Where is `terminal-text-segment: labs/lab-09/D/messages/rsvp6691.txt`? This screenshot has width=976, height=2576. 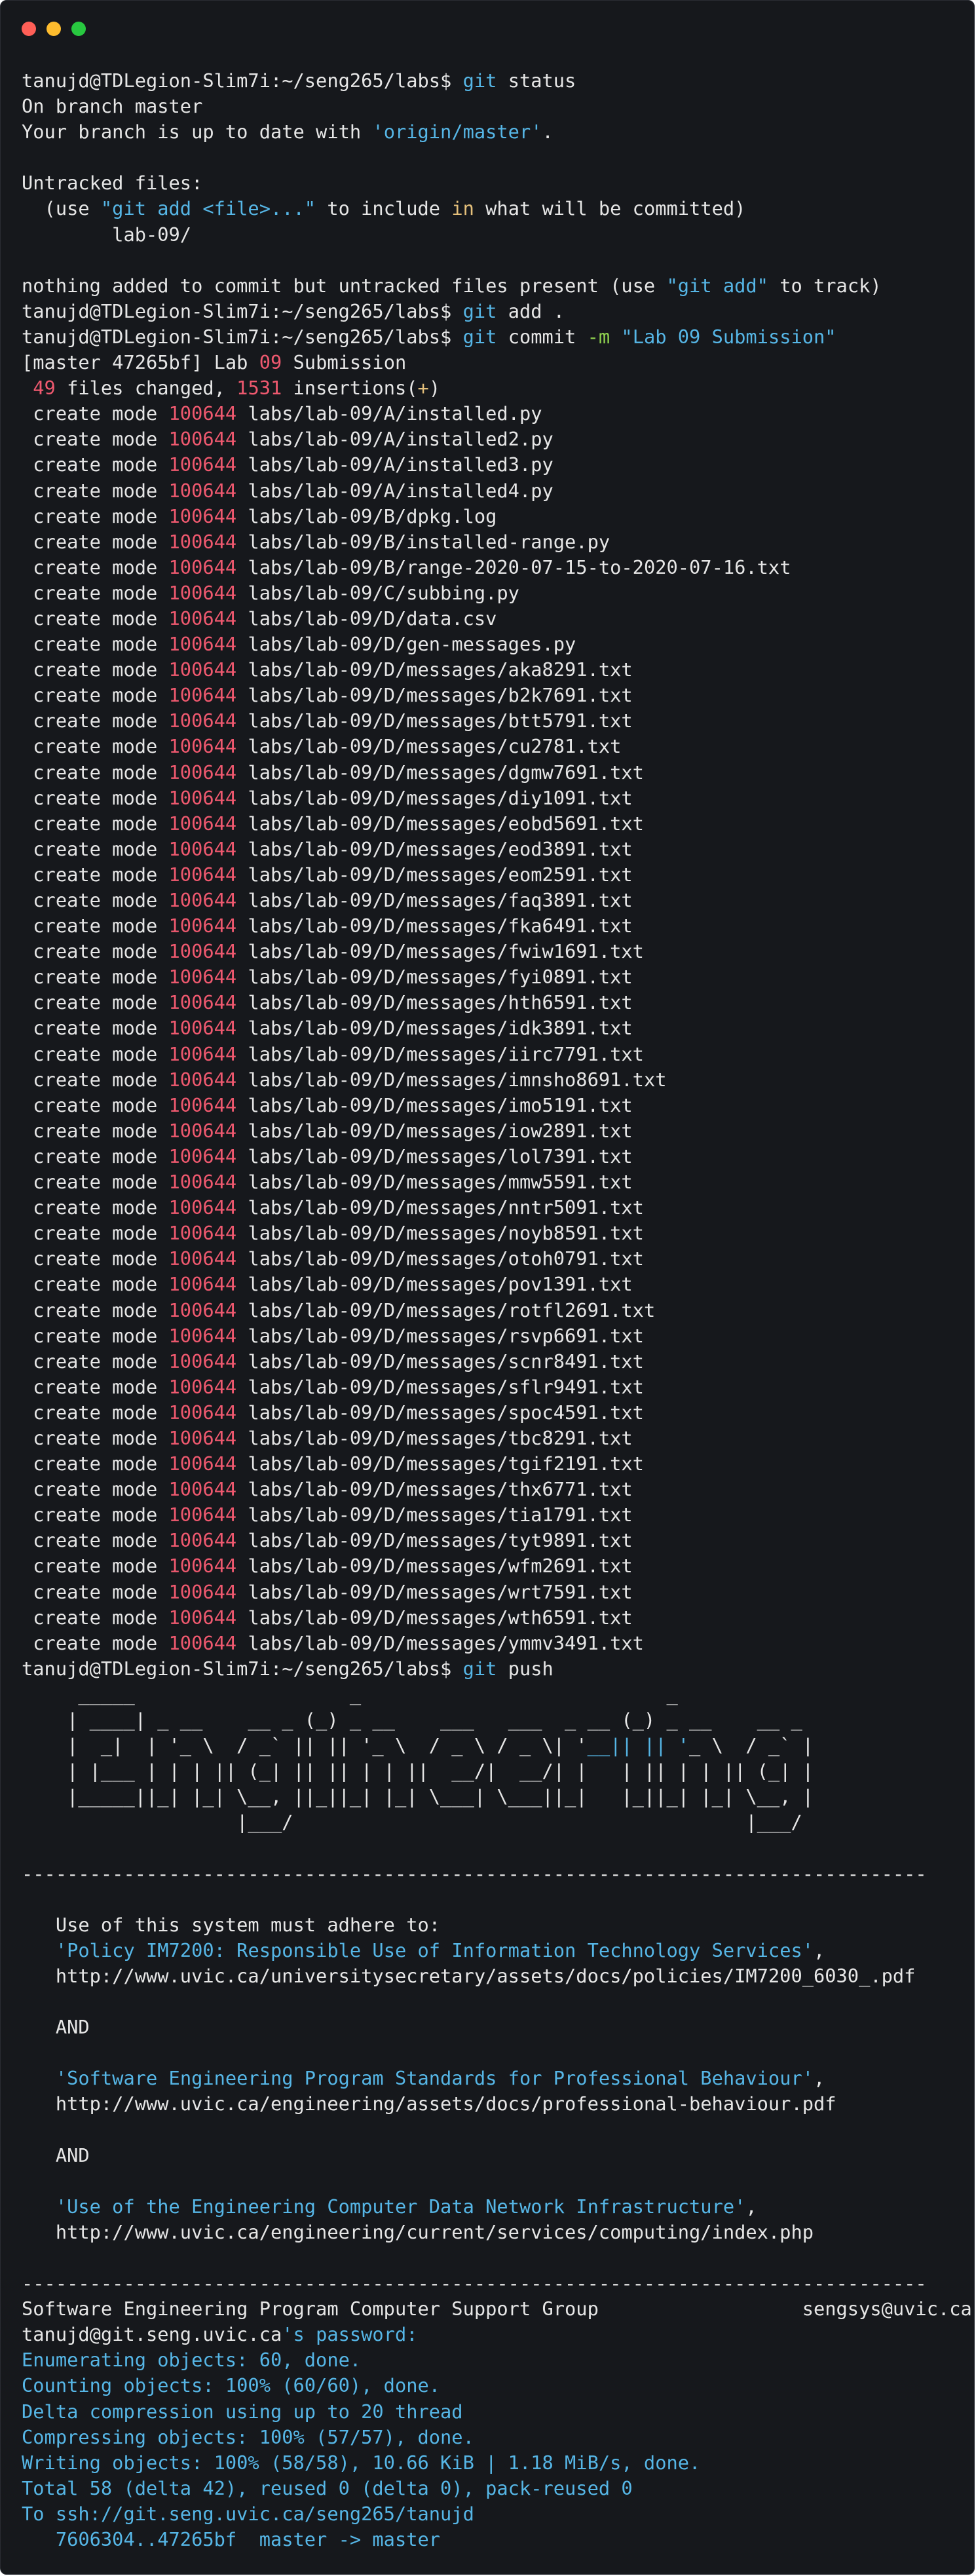
terminal-text-segment: labs/lab-09/D/messages/rsvp6691.txt is located at coordinates (440, 1335).